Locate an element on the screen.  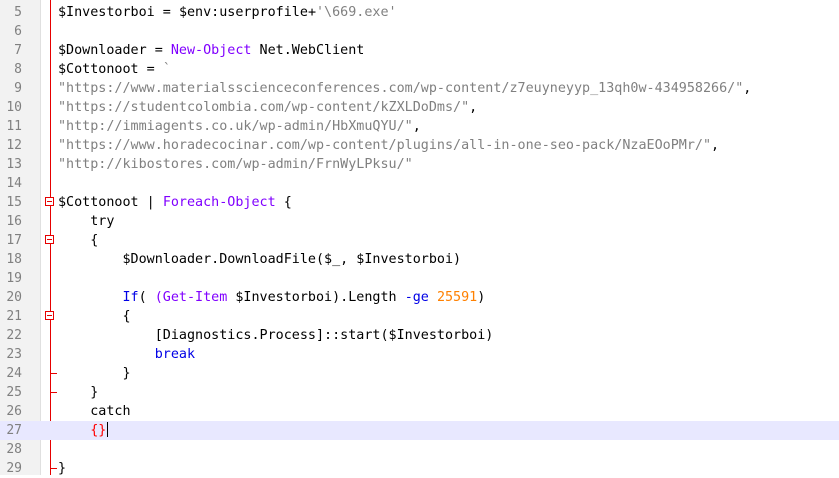
code-line: 6 is located at coordinates (419, 31).